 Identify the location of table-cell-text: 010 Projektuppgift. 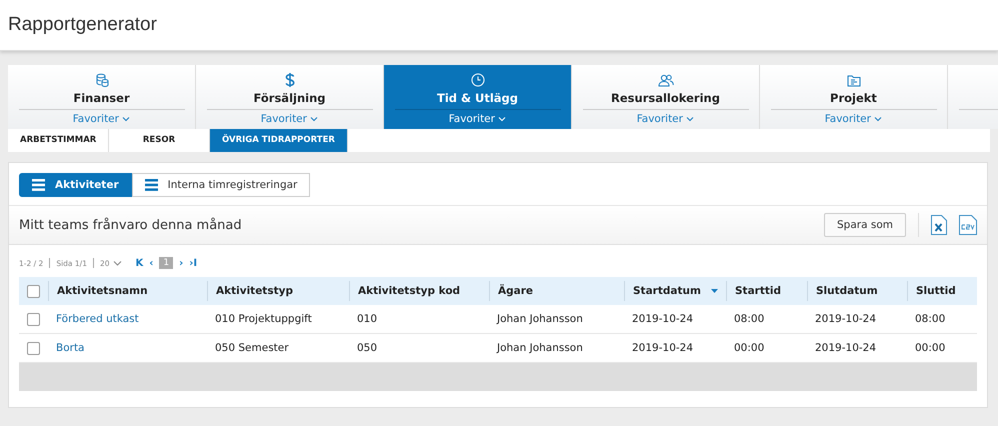
(263, 319).